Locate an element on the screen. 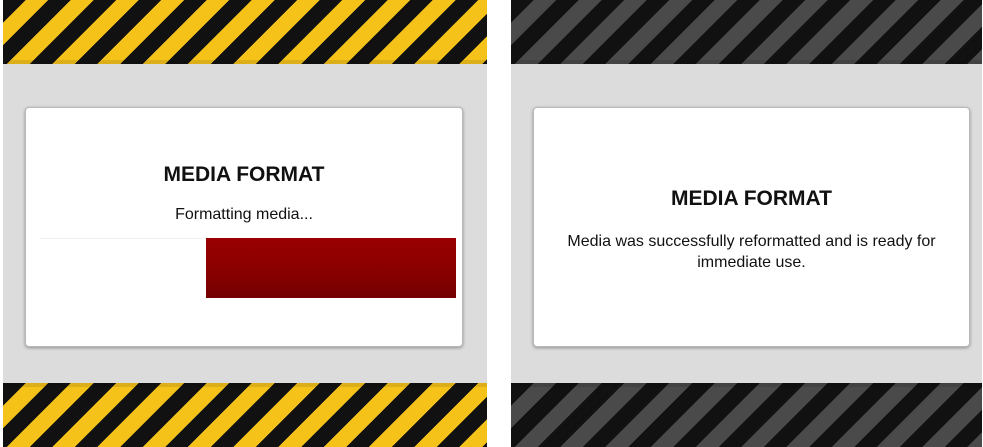  hazard-stripe-bottom is located at coordinates (245, 415).